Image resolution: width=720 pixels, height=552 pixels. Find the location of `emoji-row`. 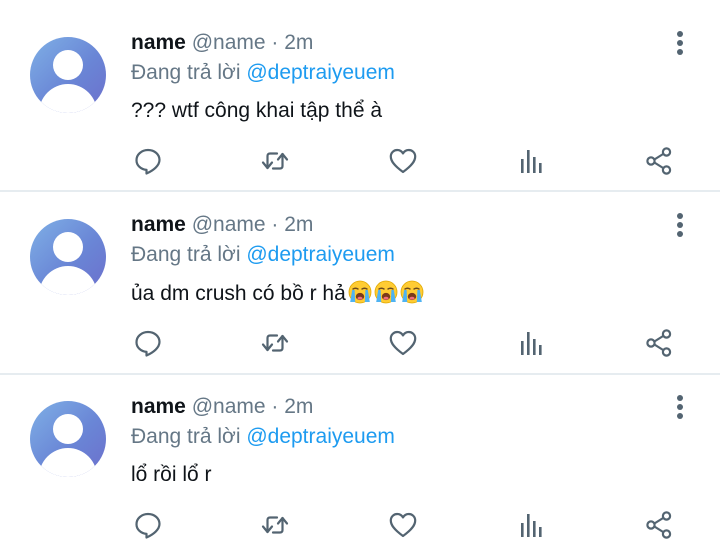

emoji-row is located at coordinates (385, 292).